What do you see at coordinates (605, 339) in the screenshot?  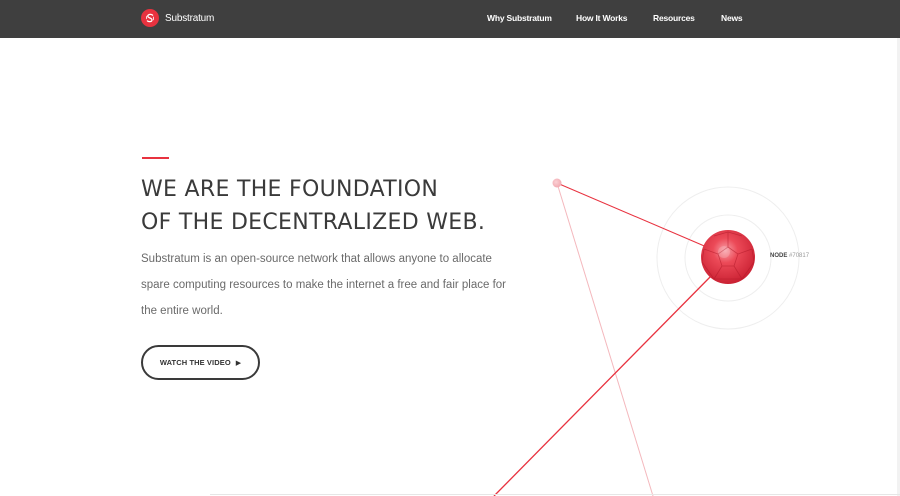 I see `network-link-faint` at bounding box center [605, 339].